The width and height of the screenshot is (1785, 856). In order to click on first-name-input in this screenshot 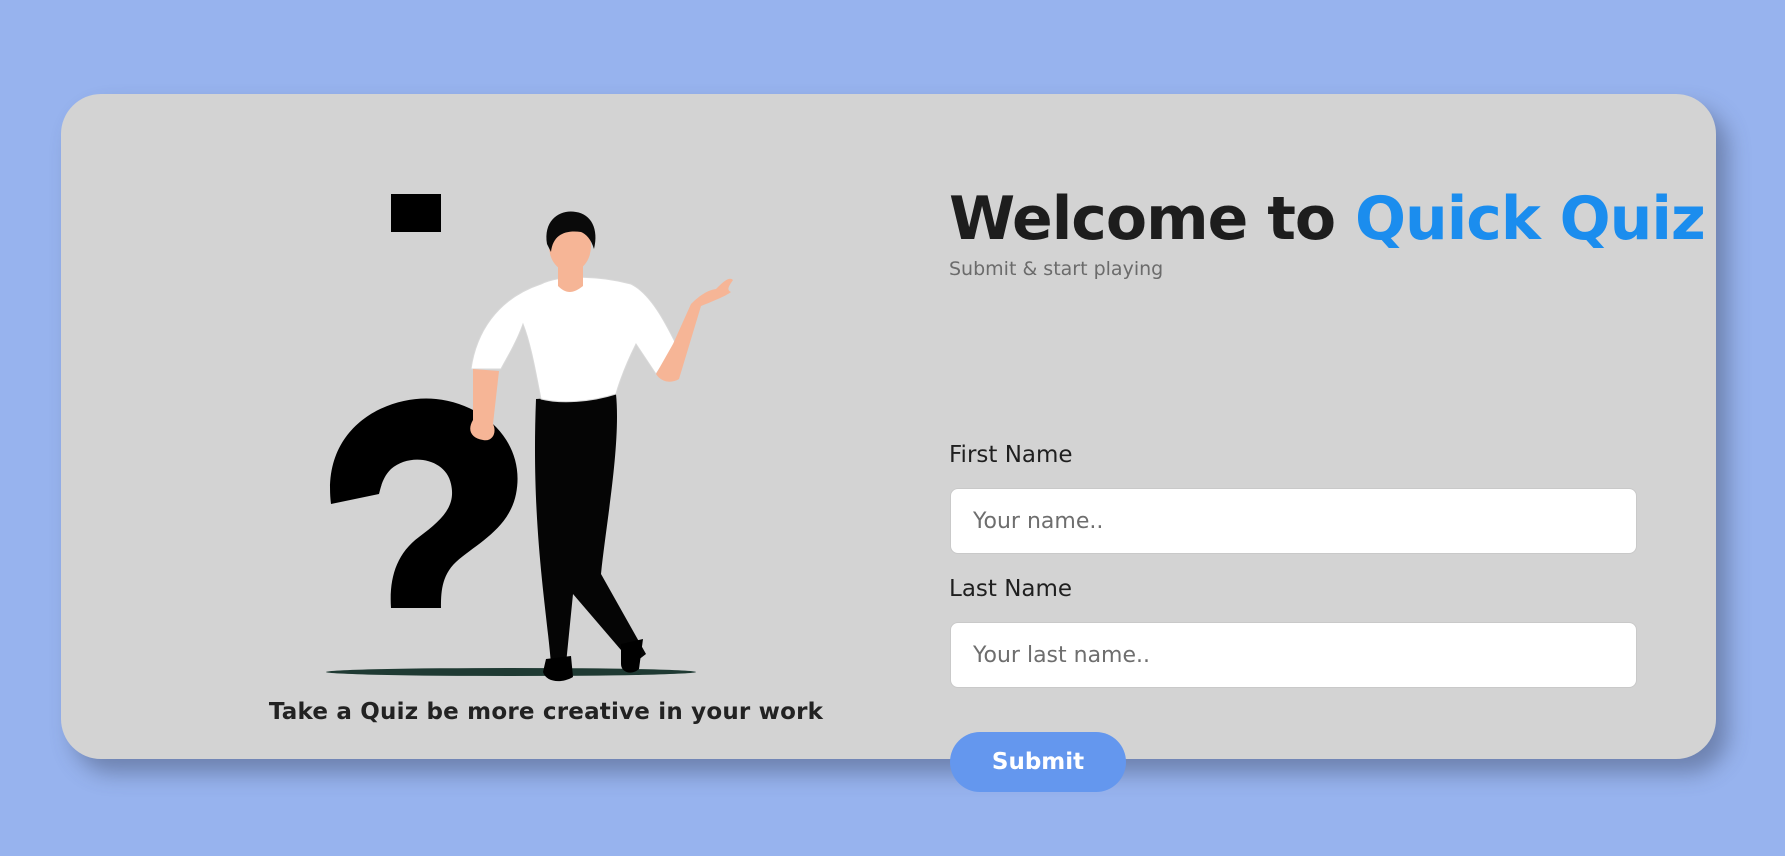, I will do `click(1293, 521)`.